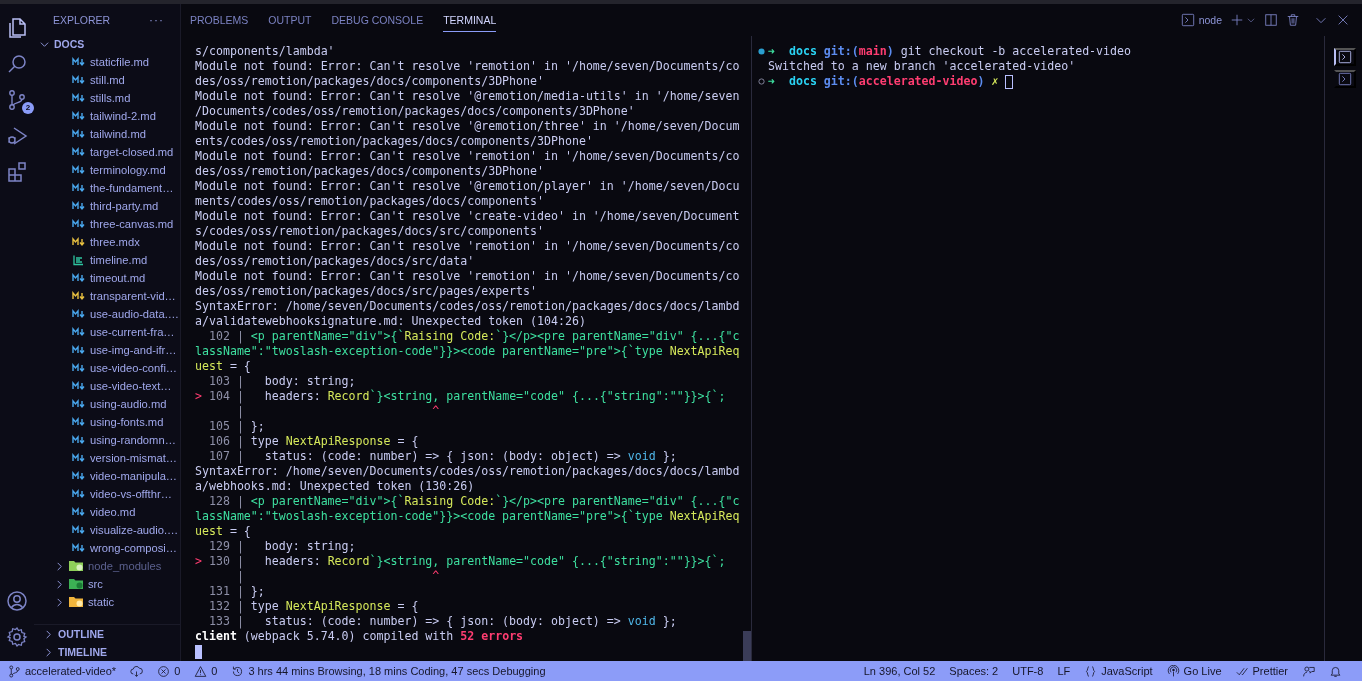 This screenshot has width=1362, height=681. What do you see at coordinates (107, 602) in the screenshot?
I see `folder-item: static` at bounding box center [107, 602].